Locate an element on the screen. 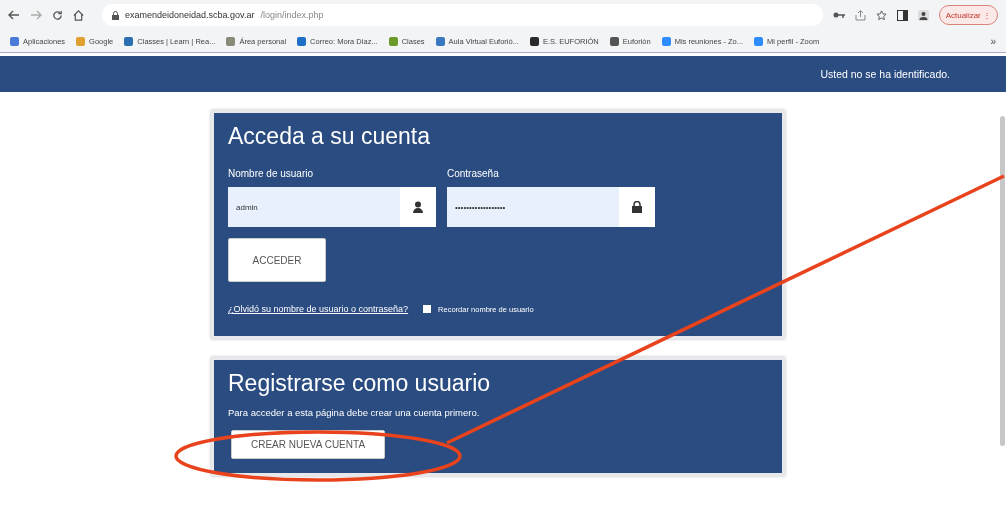  field-label: Contraseña is located at coordinates (473, 173).